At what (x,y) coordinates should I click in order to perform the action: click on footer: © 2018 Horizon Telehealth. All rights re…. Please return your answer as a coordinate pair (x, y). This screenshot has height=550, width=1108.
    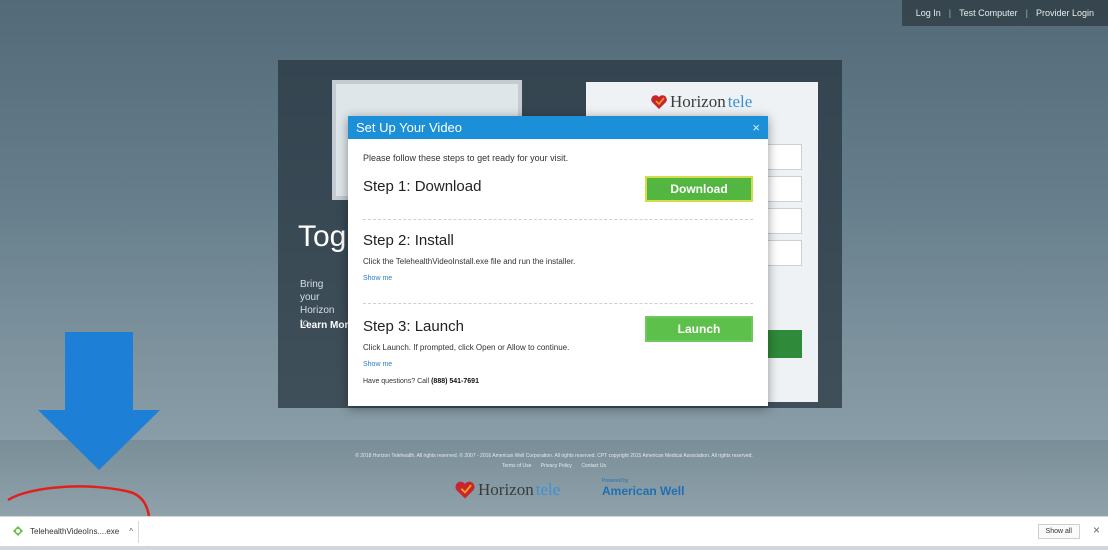
    Looking at the image, I should click on (554, 478).